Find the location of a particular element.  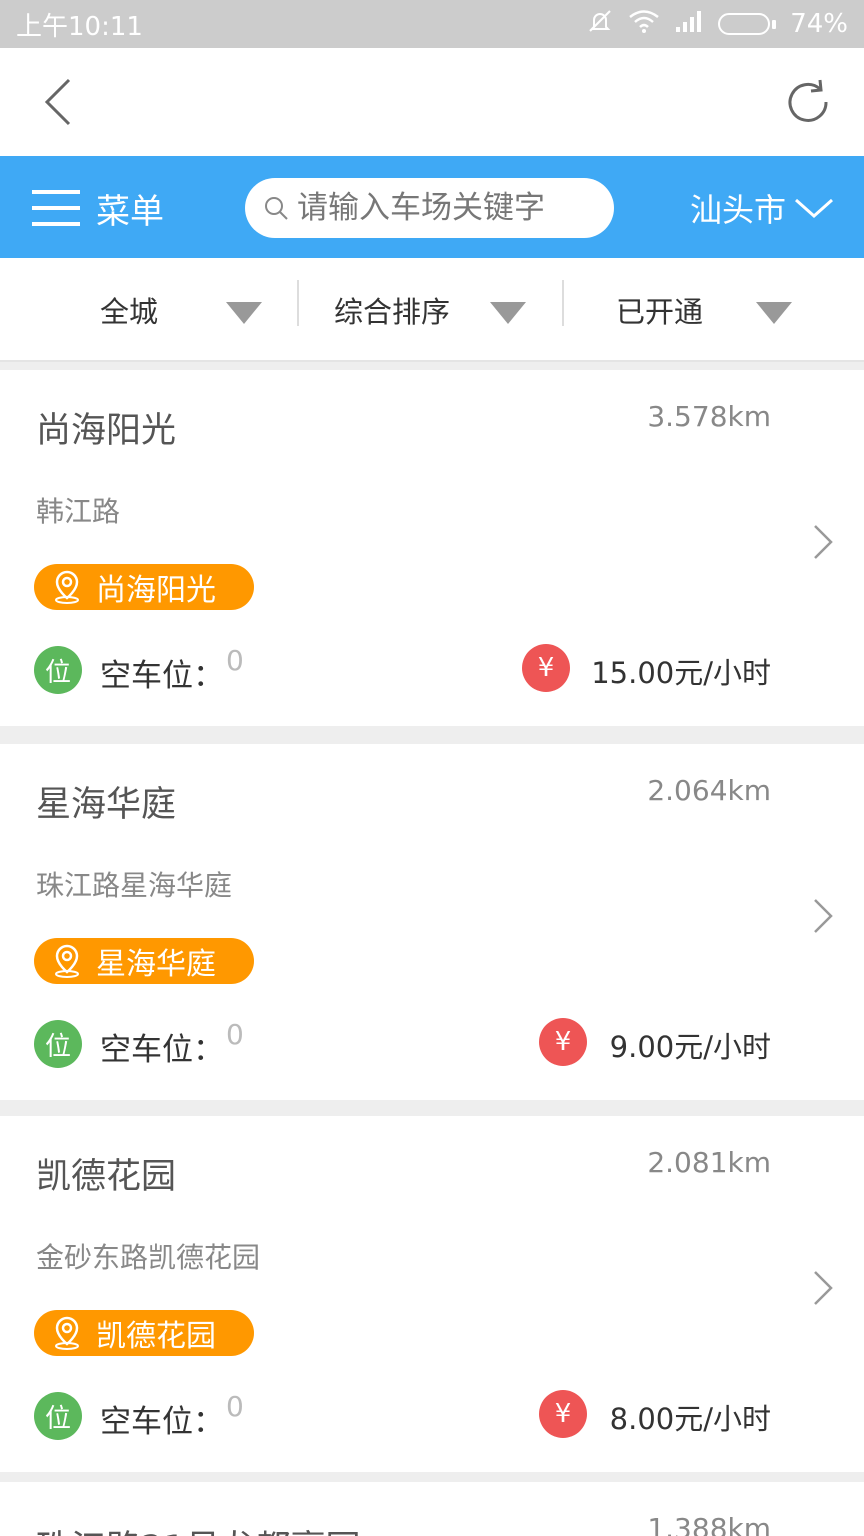

lot-tag-label: 凯德花园 is located at coordinates (156, 1336).